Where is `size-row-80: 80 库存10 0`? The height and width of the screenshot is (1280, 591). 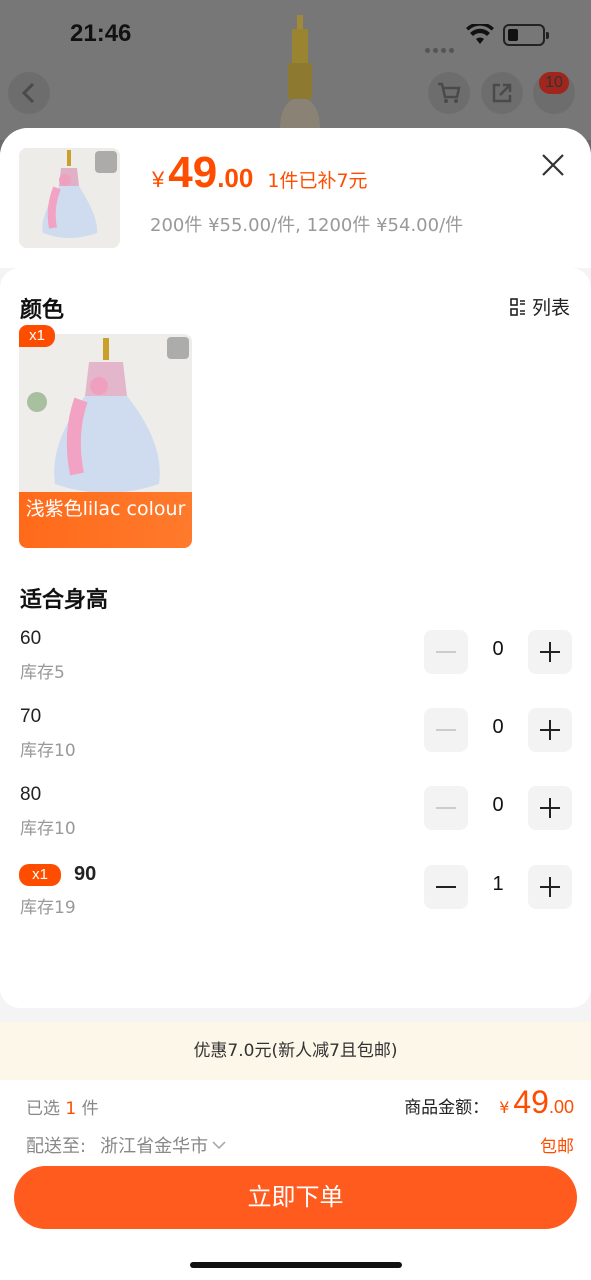
size-row-80: 80 库存10 0 is located at coordinates (295, 819).